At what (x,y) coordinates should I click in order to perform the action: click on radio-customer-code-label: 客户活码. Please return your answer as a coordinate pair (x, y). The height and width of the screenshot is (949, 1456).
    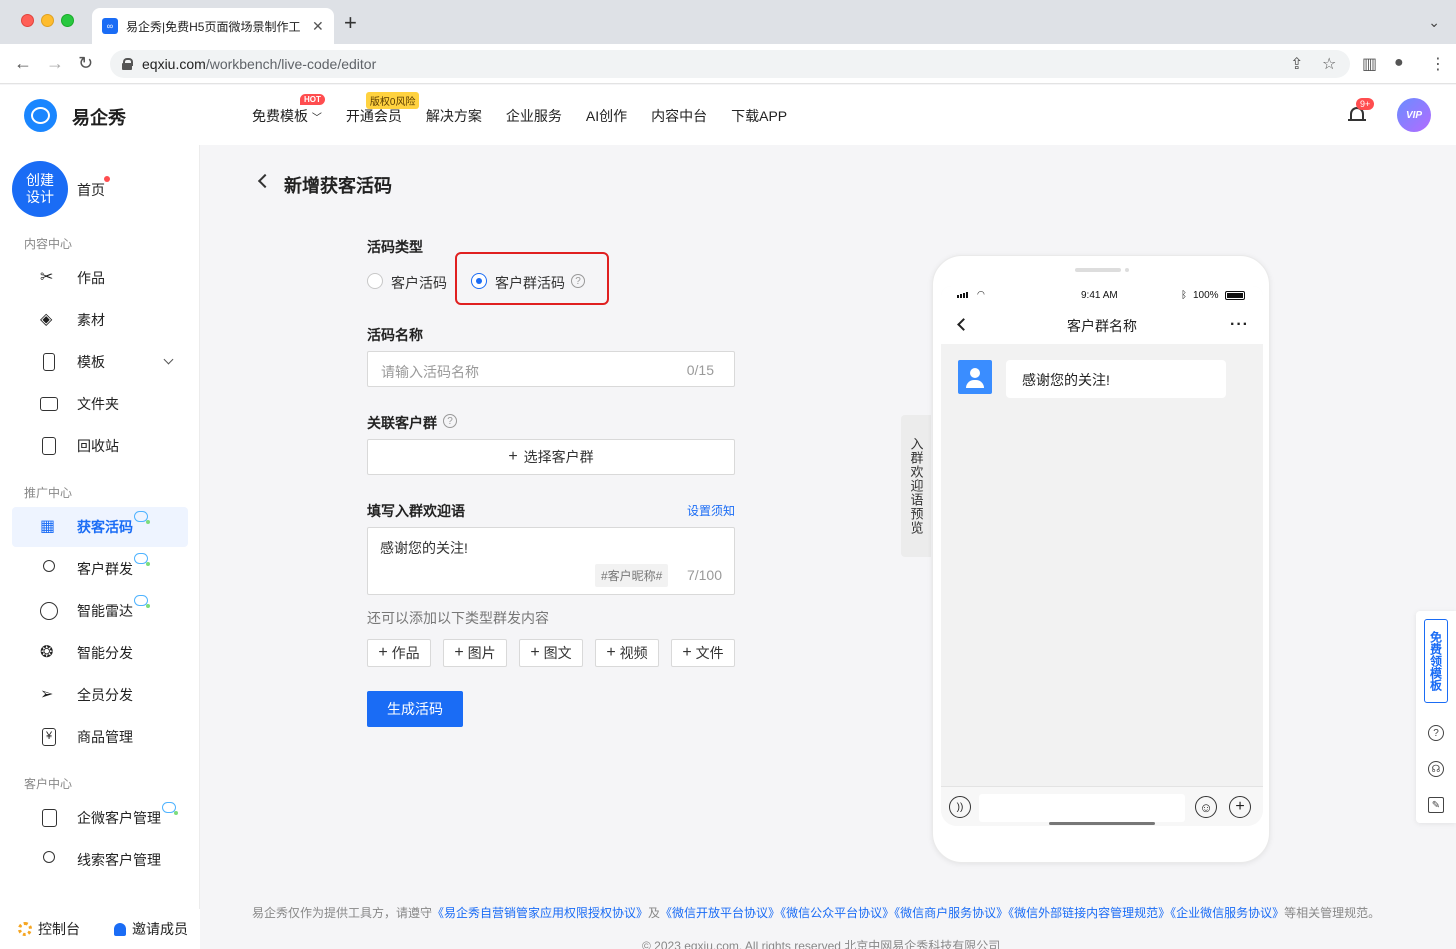
    Looking at the image, I should click on (419, 283).